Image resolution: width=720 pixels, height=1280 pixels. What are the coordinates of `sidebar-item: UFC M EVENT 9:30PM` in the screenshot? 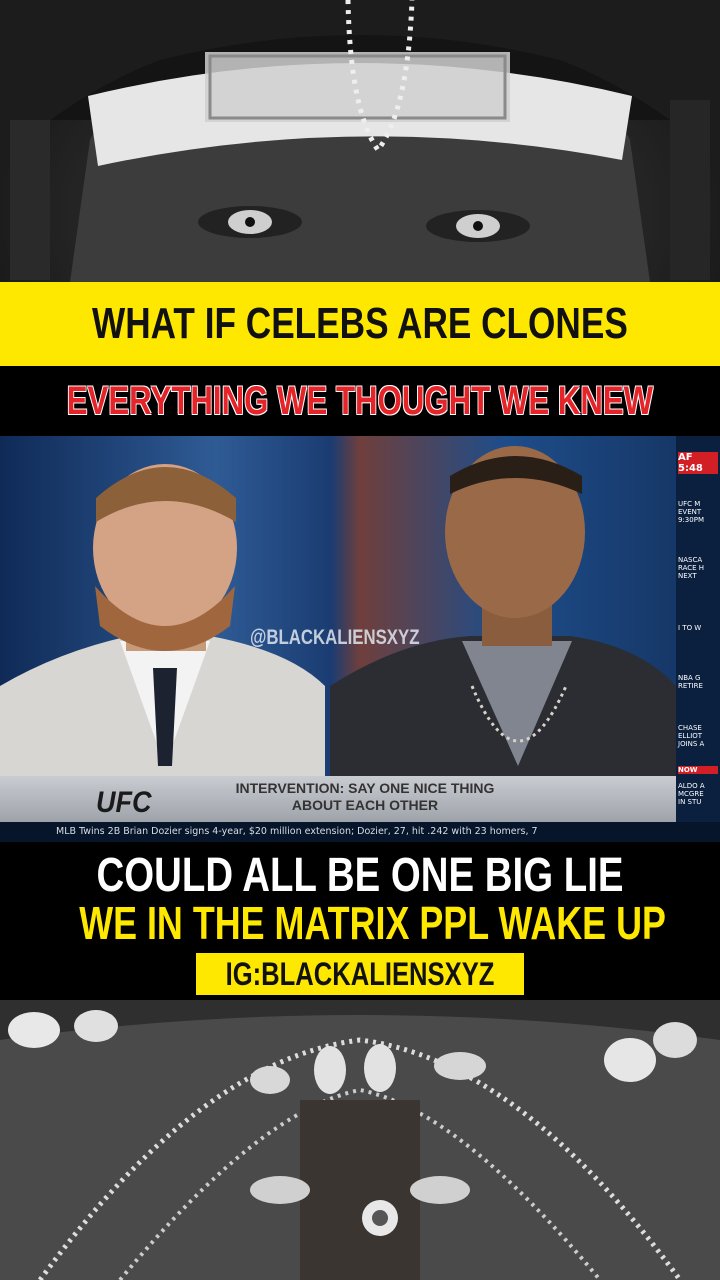 It's located at (691, 512).